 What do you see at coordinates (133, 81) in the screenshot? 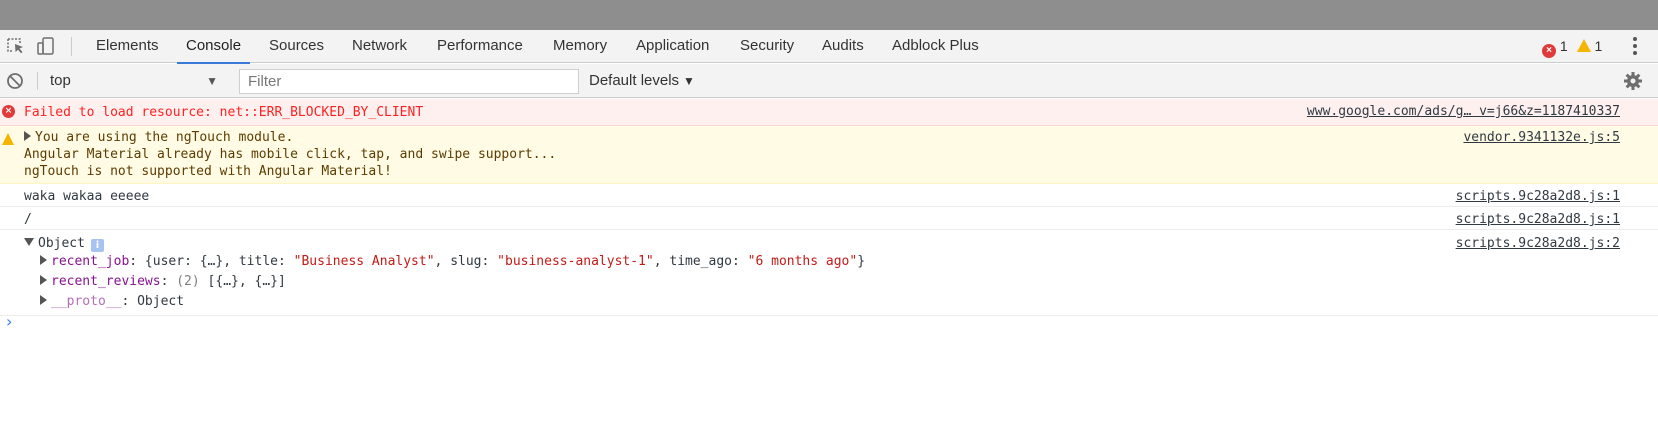
I see `context-selector: top ▼` at bounding box center [133, 81].